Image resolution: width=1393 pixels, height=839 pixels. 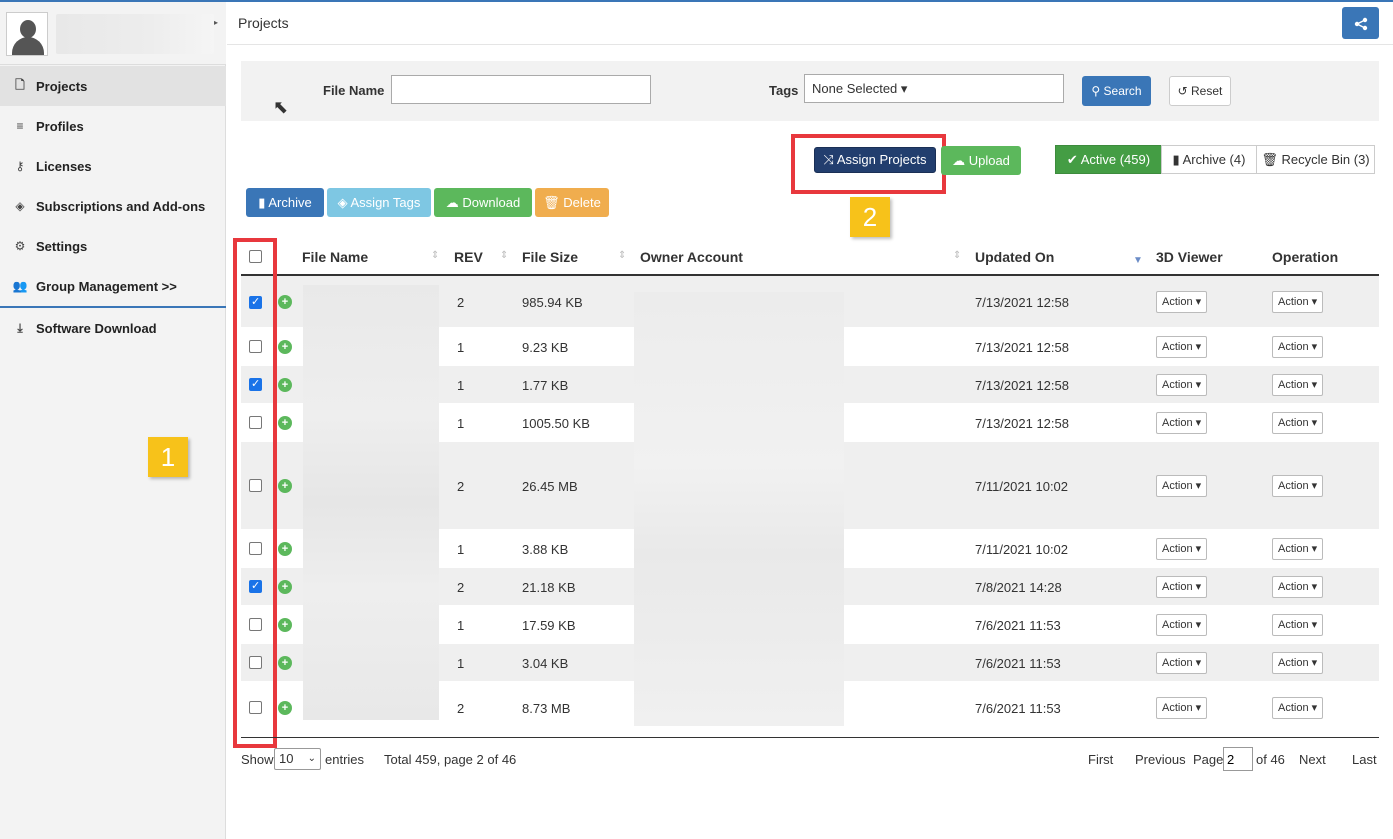 I want to click on col-updated-on: Updated On, so click(x=1014, y=257).